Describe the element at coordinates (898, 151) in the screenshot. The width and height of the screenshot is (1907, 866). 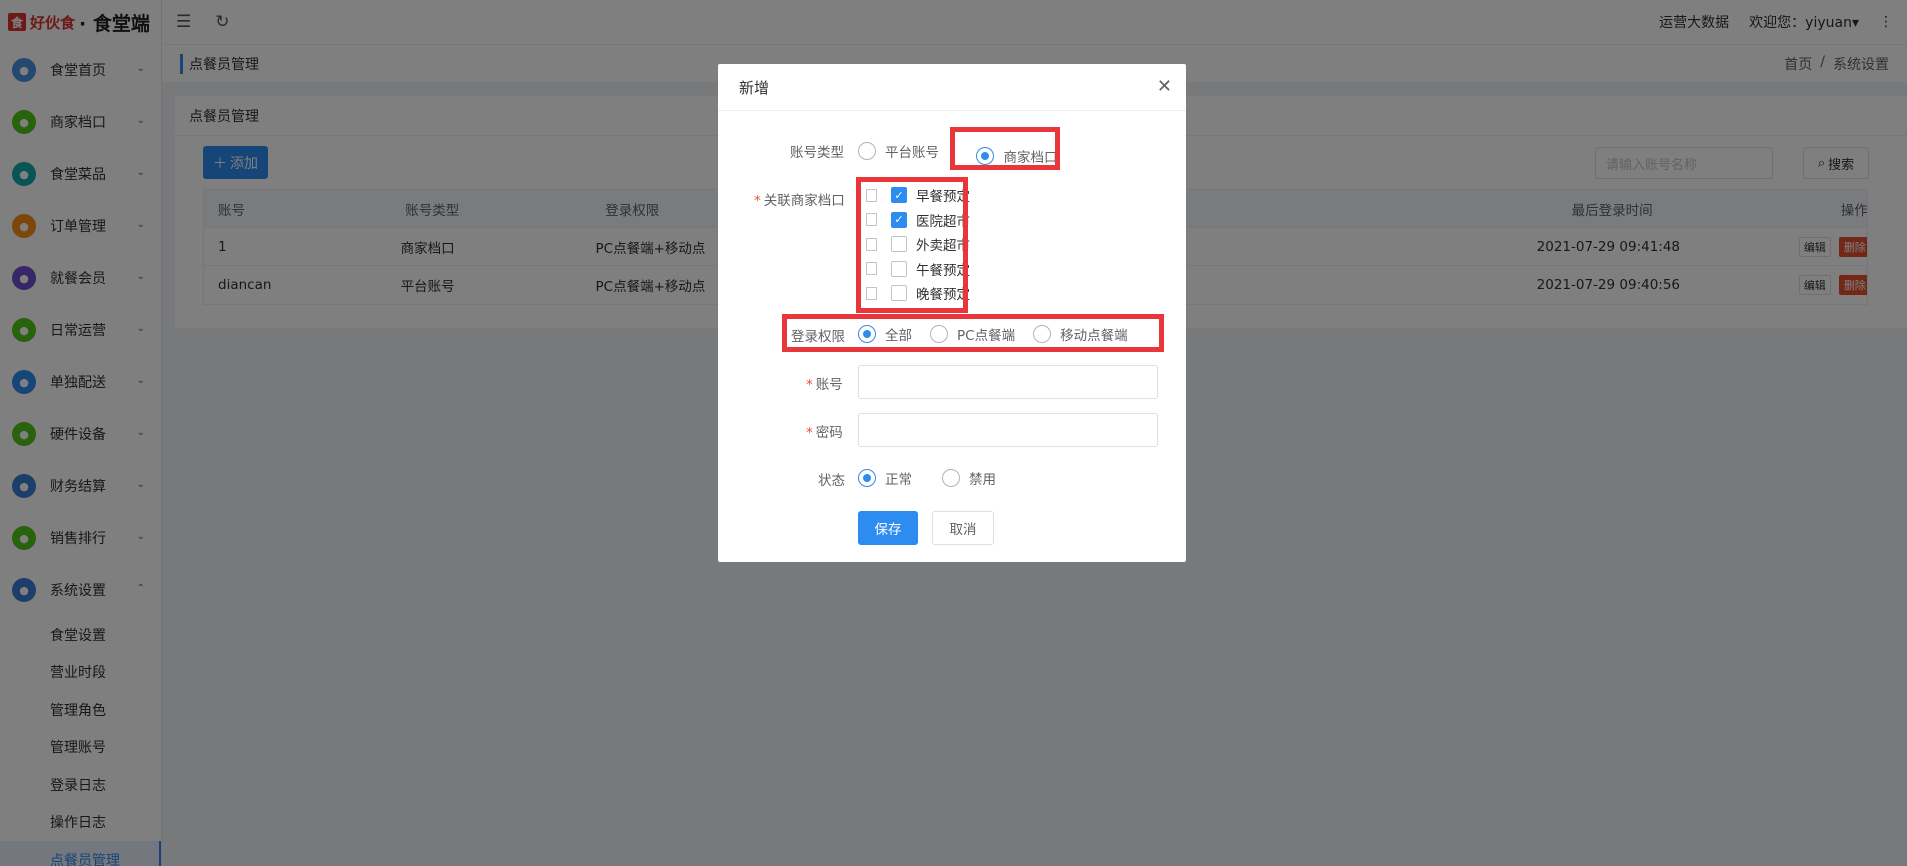
I see `radio-platform-account: 平台账号` at that location.